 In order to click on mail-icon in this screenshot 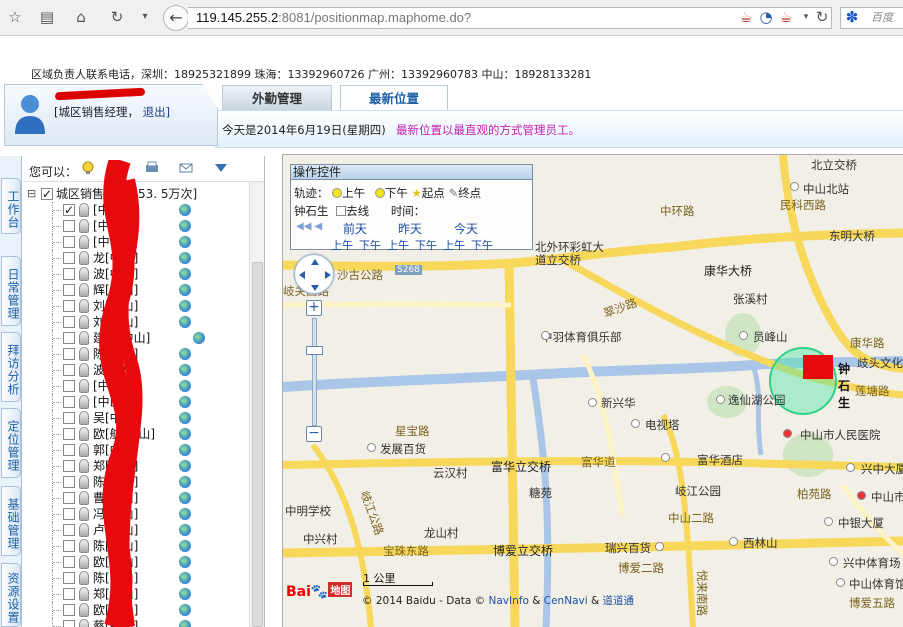, I will do `click(186, 168)`.